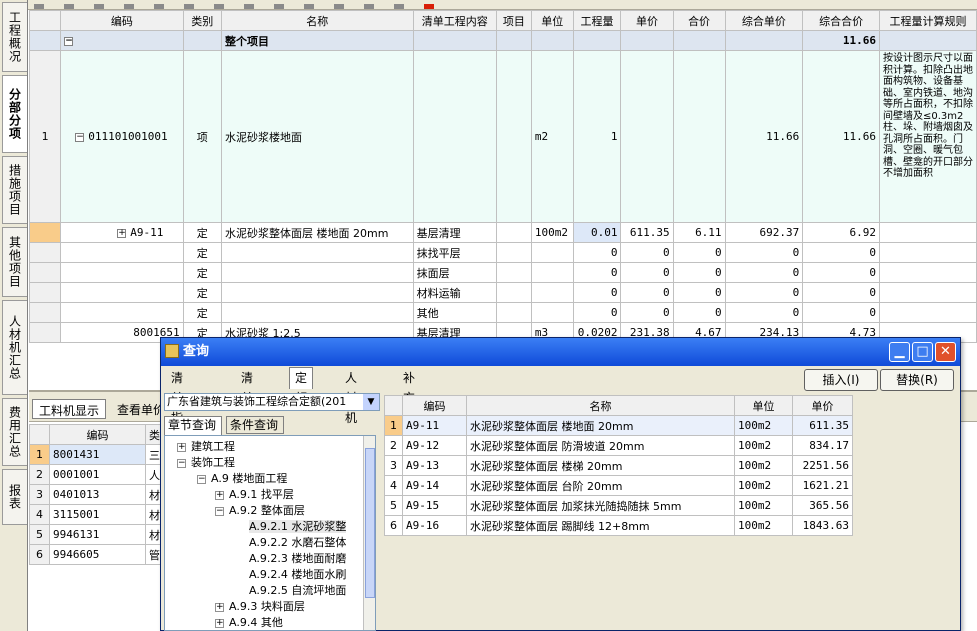 The image size is (977, 631). What do you see at coordinates (255, 425) in the screenshot?
I see `tab-condition-search: 条件查询` at bounding box center [255, 425].